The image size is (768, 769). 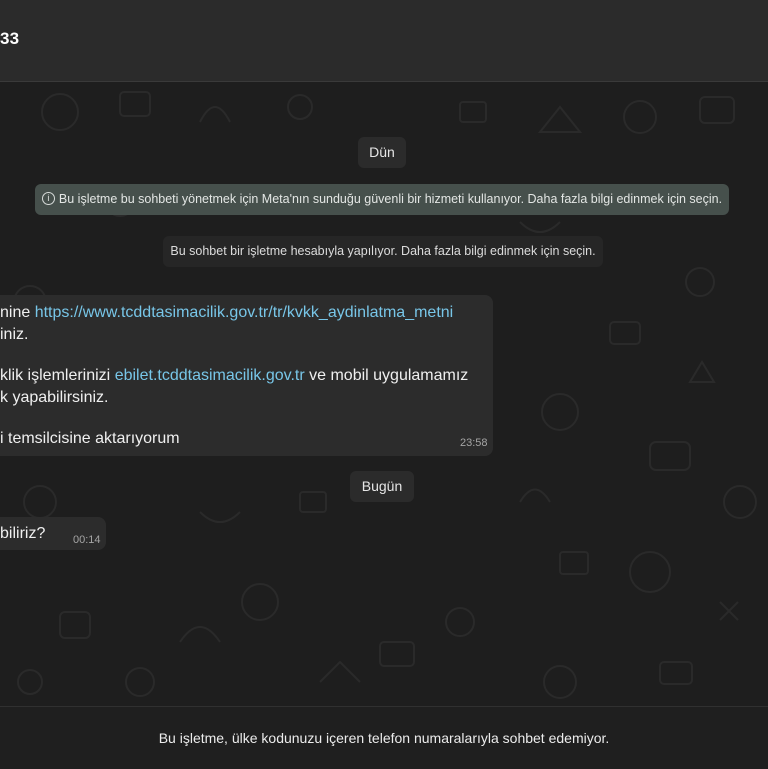 What do you see at coordinates (382, 486) in the screenshot?
I see `date-separator-today: Bugün` at bounding box center [382, 486].